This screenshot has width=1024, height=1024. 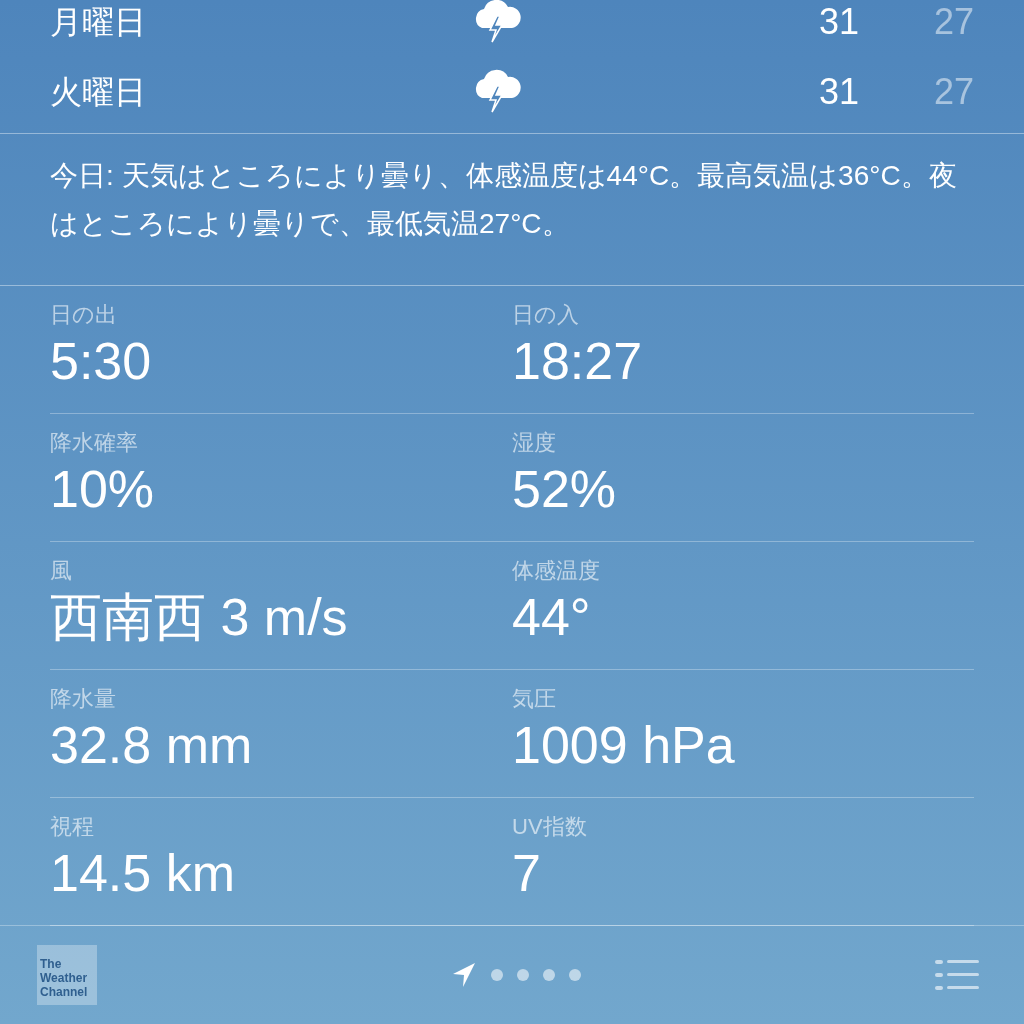 I want to click on detail-value: 10%, so click(x=103, y=489).